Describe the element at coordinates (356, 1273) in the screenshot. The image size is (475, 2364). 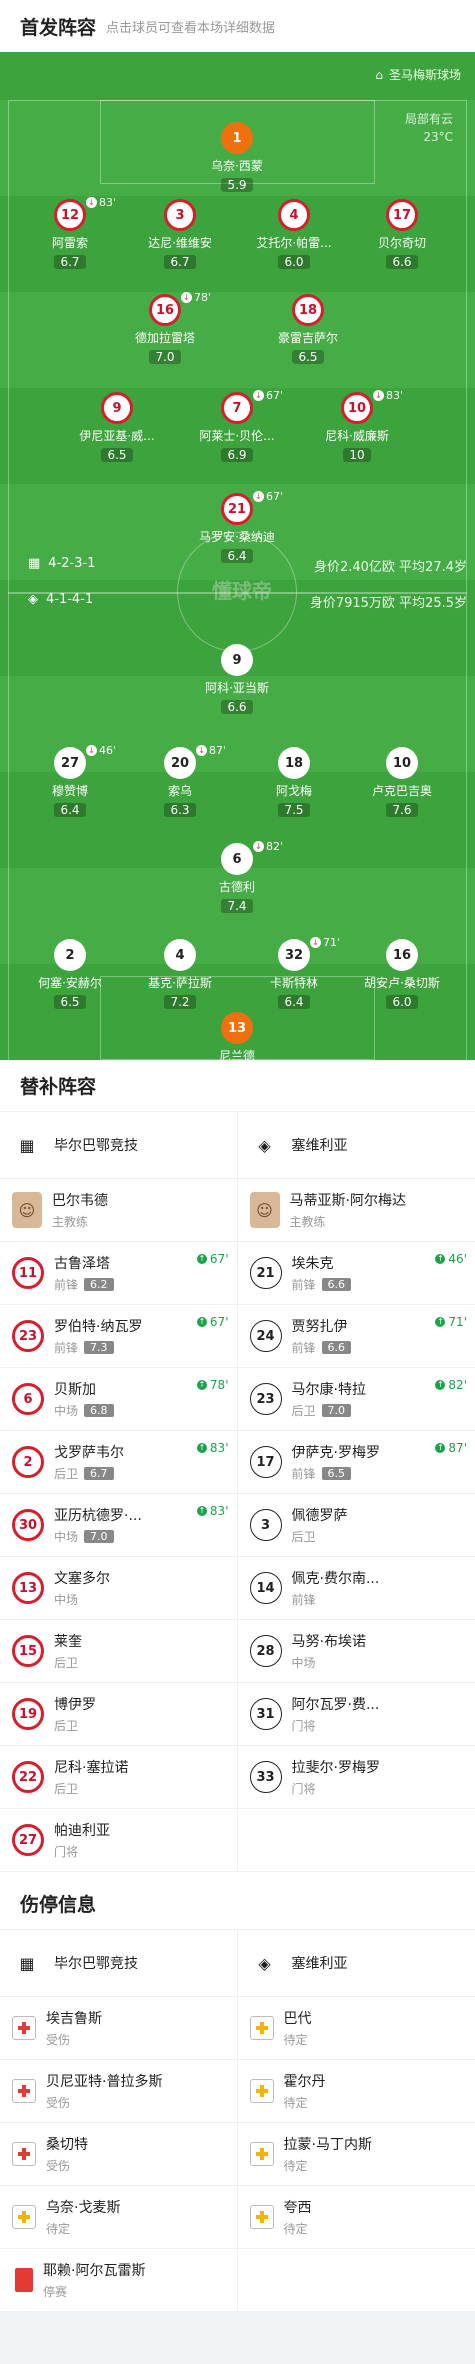
I see `sub-player: 21埃朱克前锋6.6↑46'` at that location.